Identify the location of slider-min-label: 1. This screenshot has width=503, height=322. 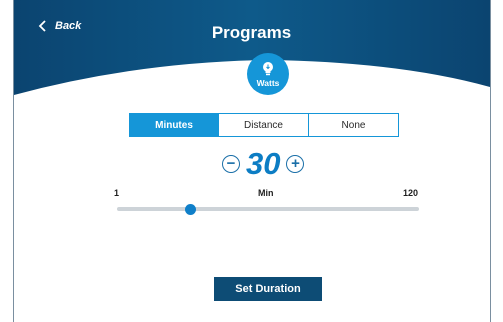
(117, 193).